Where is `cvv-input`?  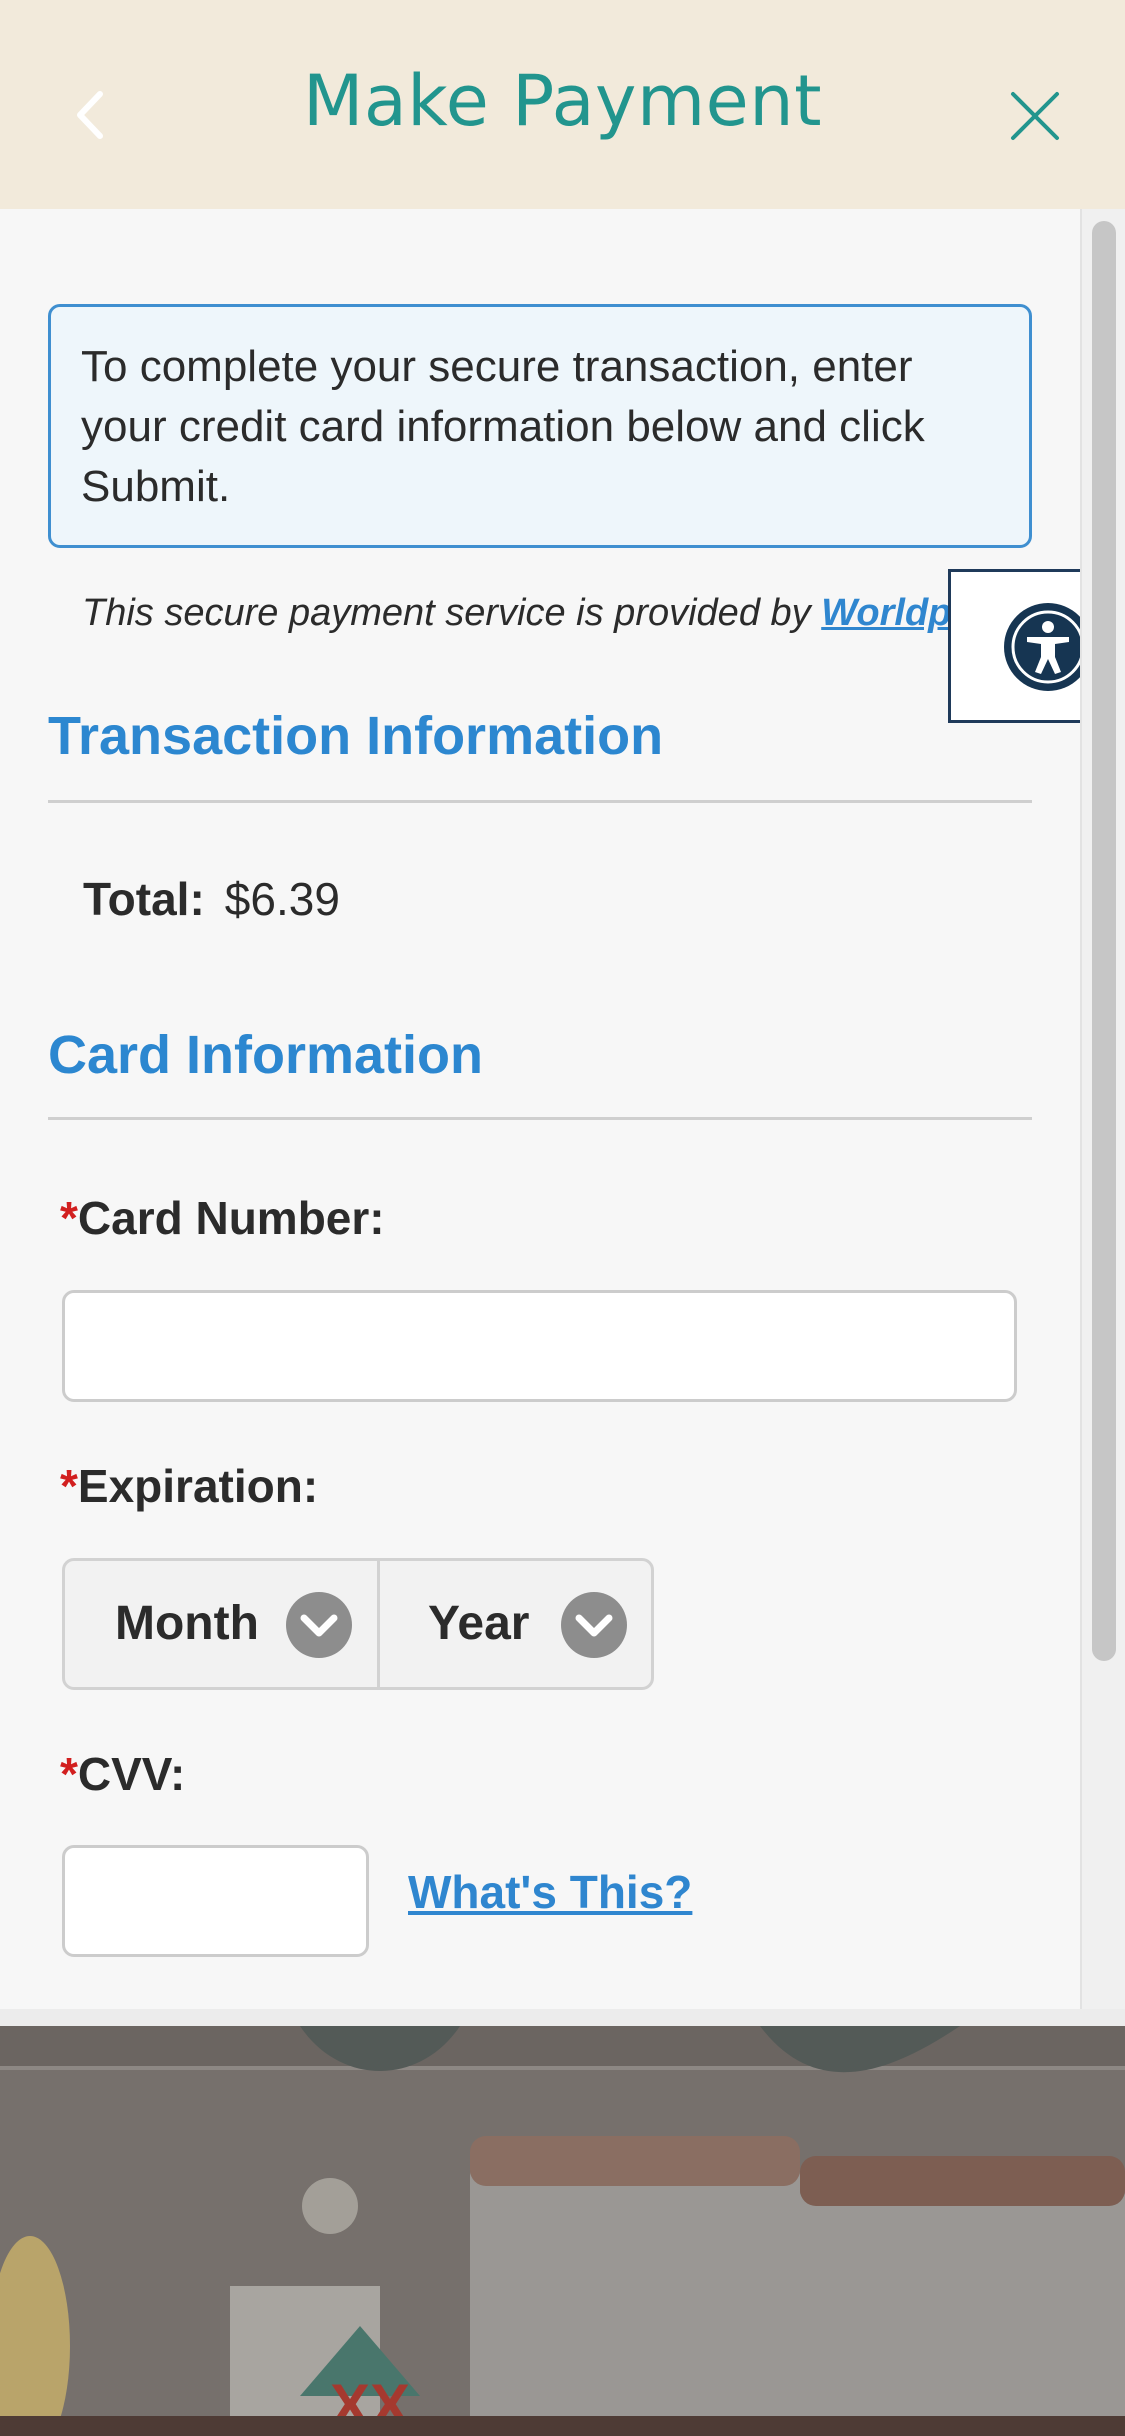 cvv-input is located at coordinates (215, 1901).